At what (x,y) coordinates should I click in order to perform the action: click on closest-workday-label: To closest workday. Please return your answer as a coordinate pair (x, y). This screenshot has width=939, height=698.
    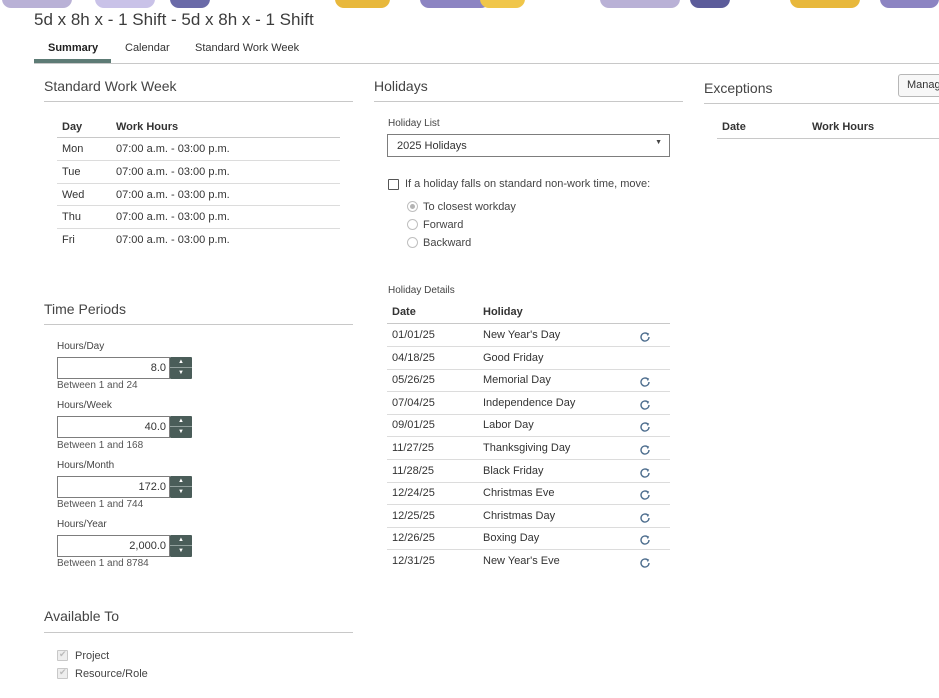
    Looking at the image, I should click on (469, 207).